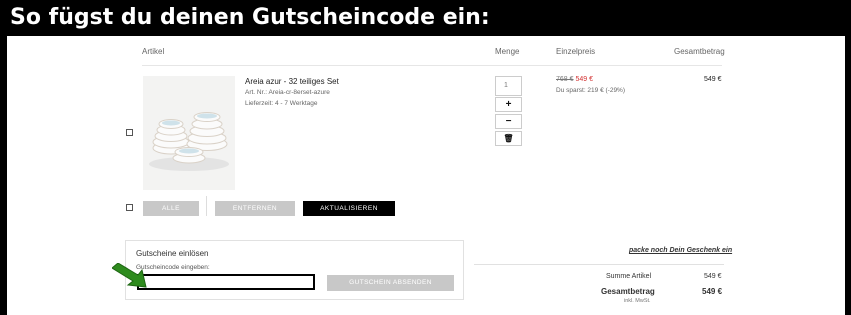 The height and width of the screenshot is (315, 851). What do you see at coordinates (699, 51) in the screenshot?
I see `column-header-total: Gesamtbetrag` at bounding box center [699, 51].